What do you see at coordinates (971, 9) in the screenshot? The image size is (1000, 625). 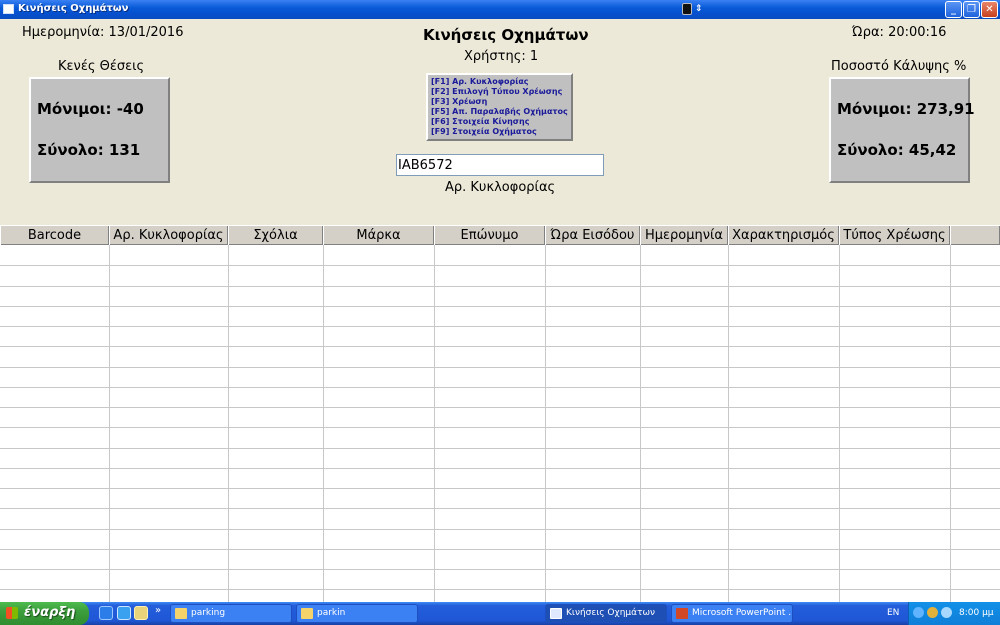 I see `maximize-button: ❐` at bounding box center [971, 9].